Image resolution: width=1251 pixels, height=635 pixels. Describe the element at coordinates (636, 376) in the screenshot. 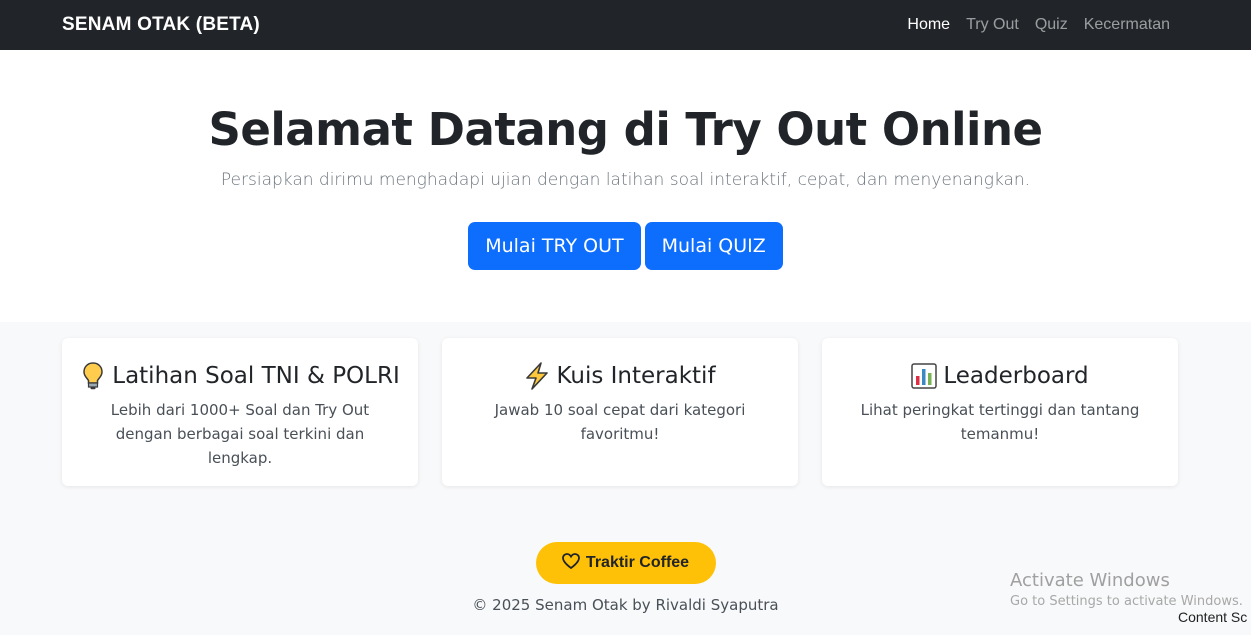

I see `feature-title-kuis: Kuis Interaktif` at that location.